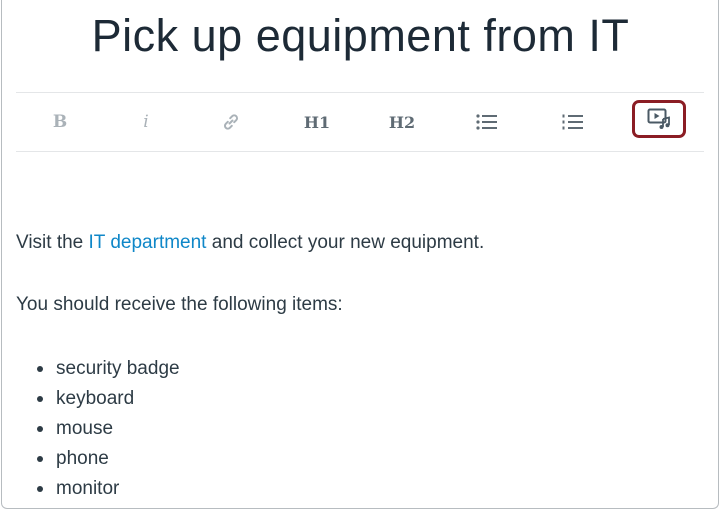 This screenshot has height=511, width=721. I want to click on bulleted-list-button, so click(487, 122).